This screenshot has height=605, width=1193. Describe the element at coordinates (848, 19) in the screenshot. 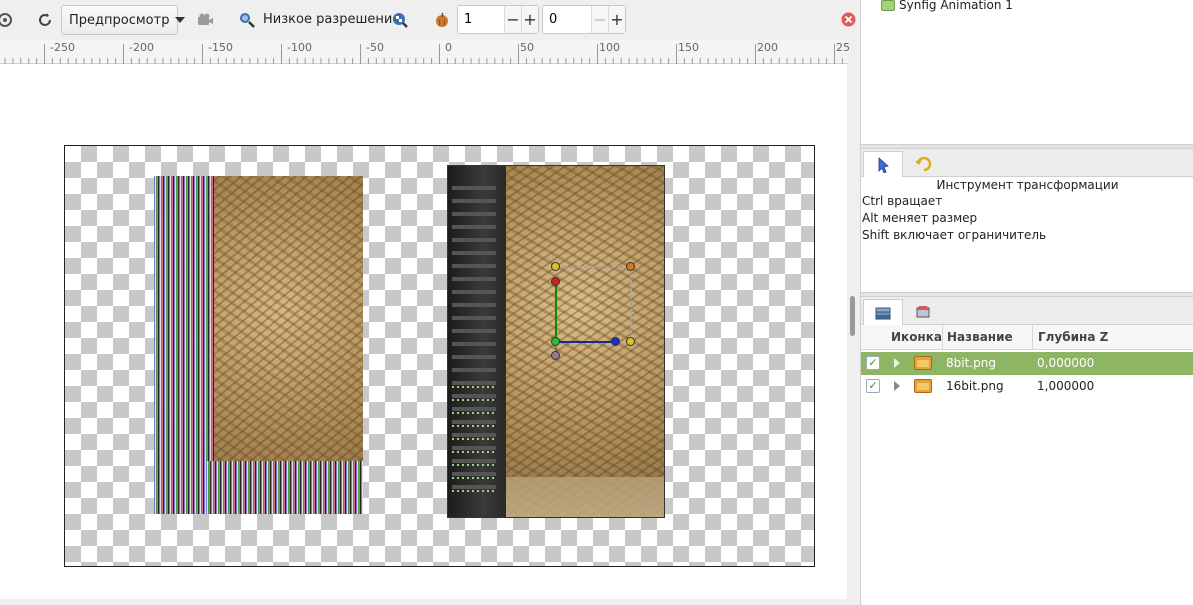

I see `close-icon` at that location.